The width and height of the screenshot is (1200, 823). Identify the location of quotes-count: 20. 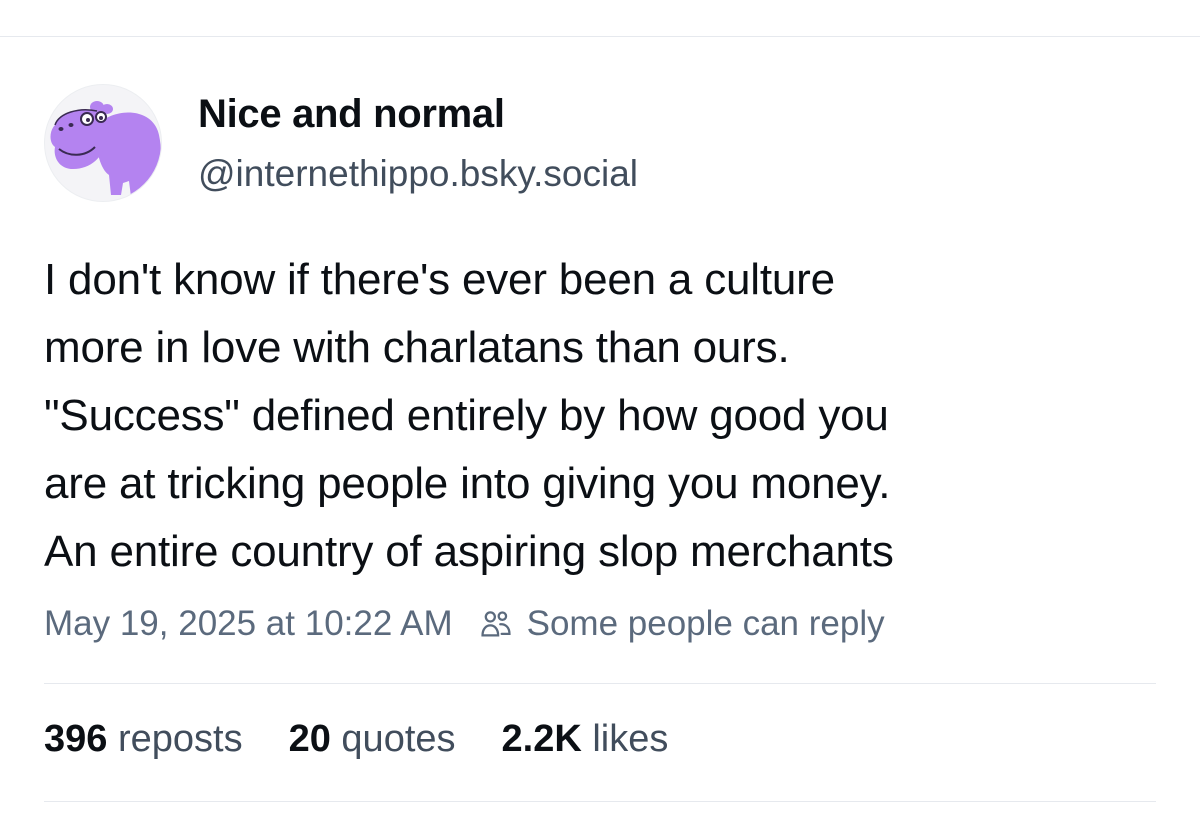
(315, 739).